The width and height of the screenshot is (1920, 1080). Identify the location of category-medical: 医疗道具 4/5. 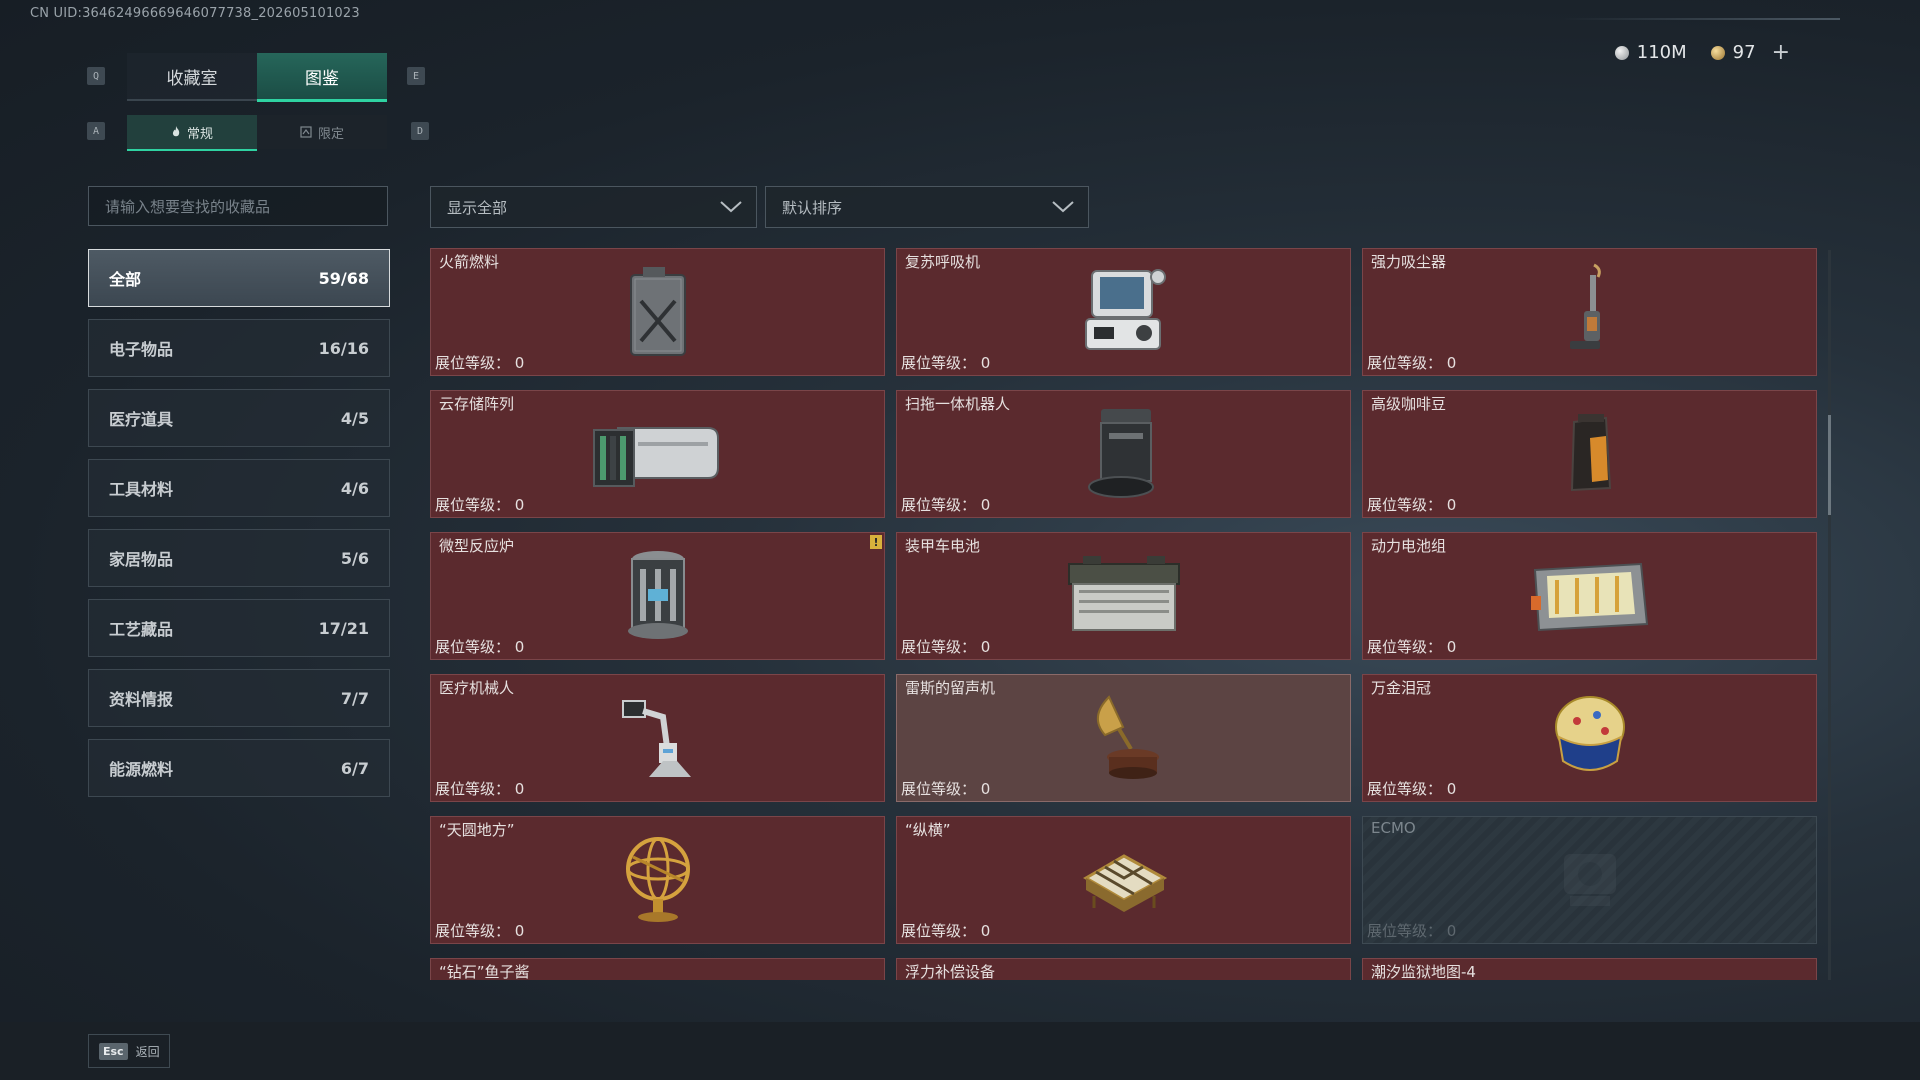
(239, 418).